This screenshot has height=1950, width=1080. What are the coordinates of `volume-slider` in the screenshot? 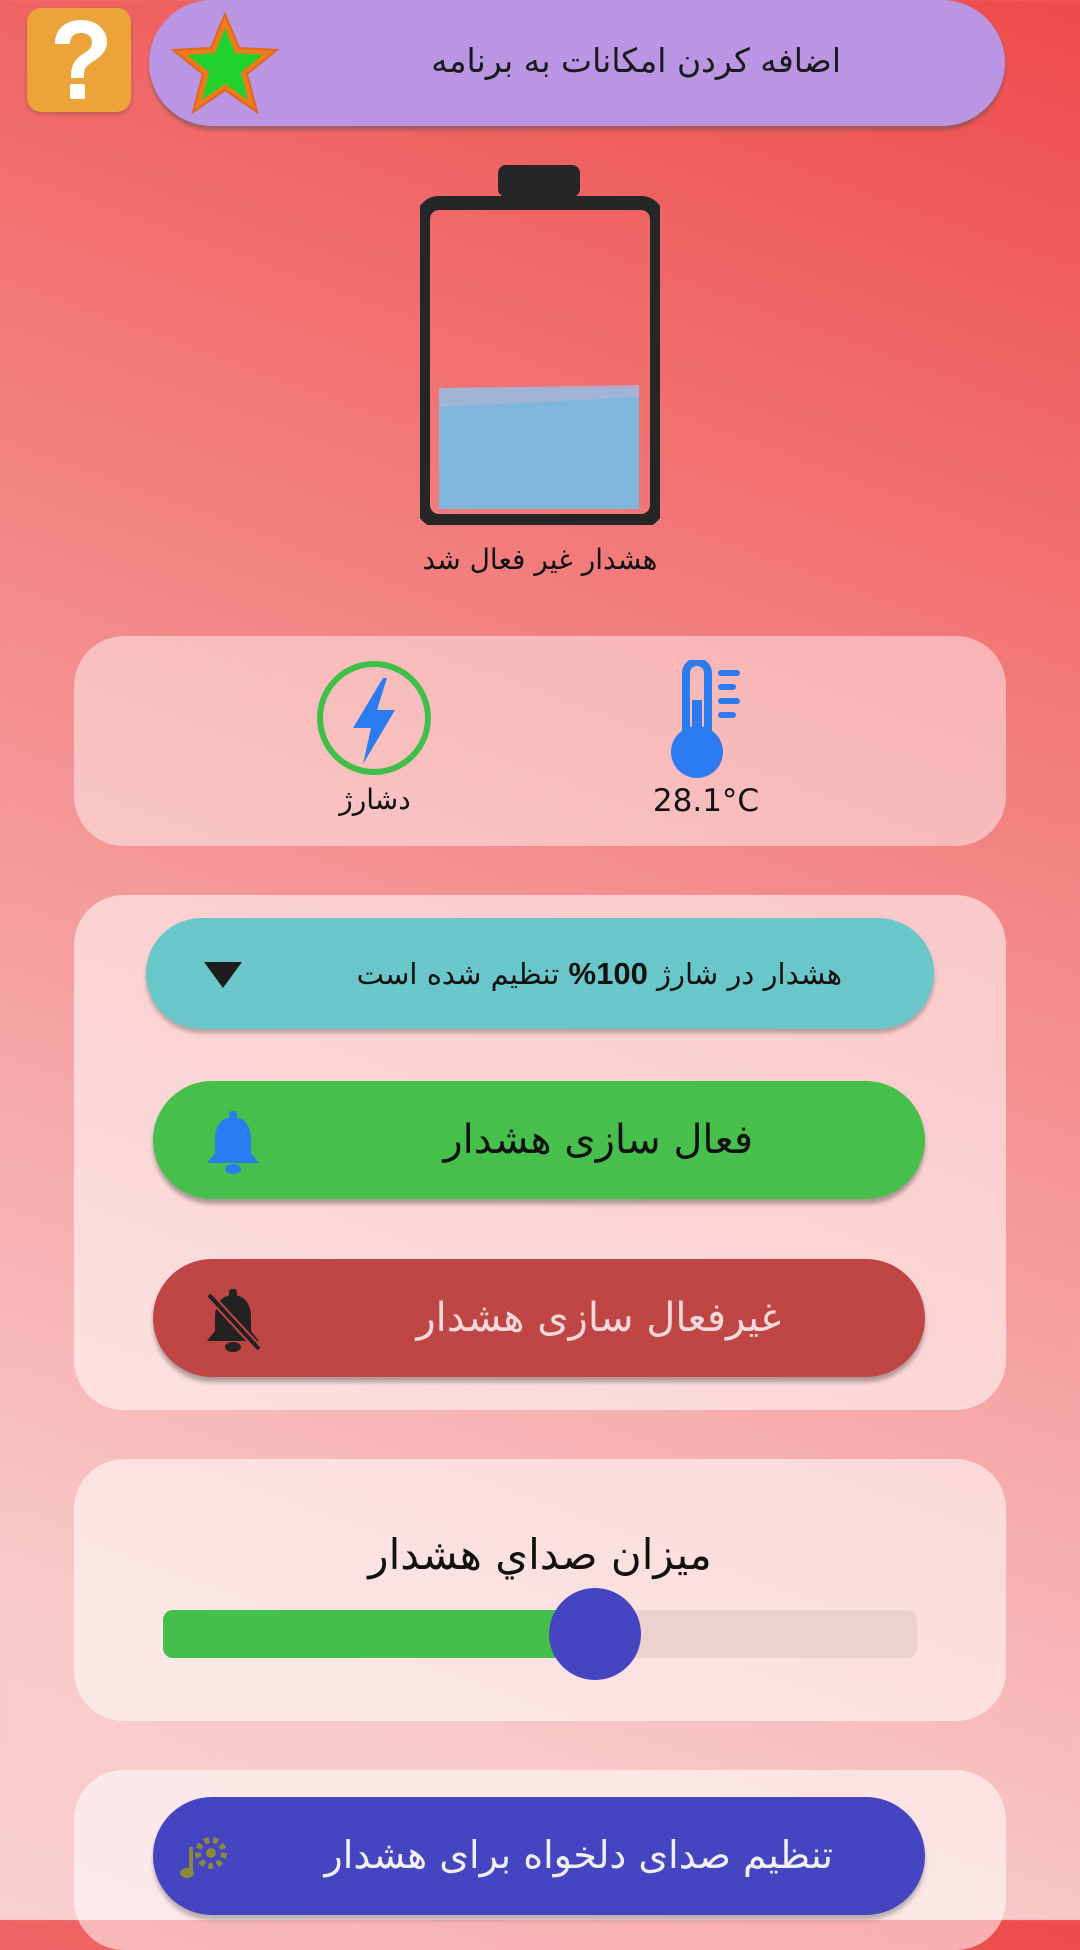 It's located at (540, 1634).